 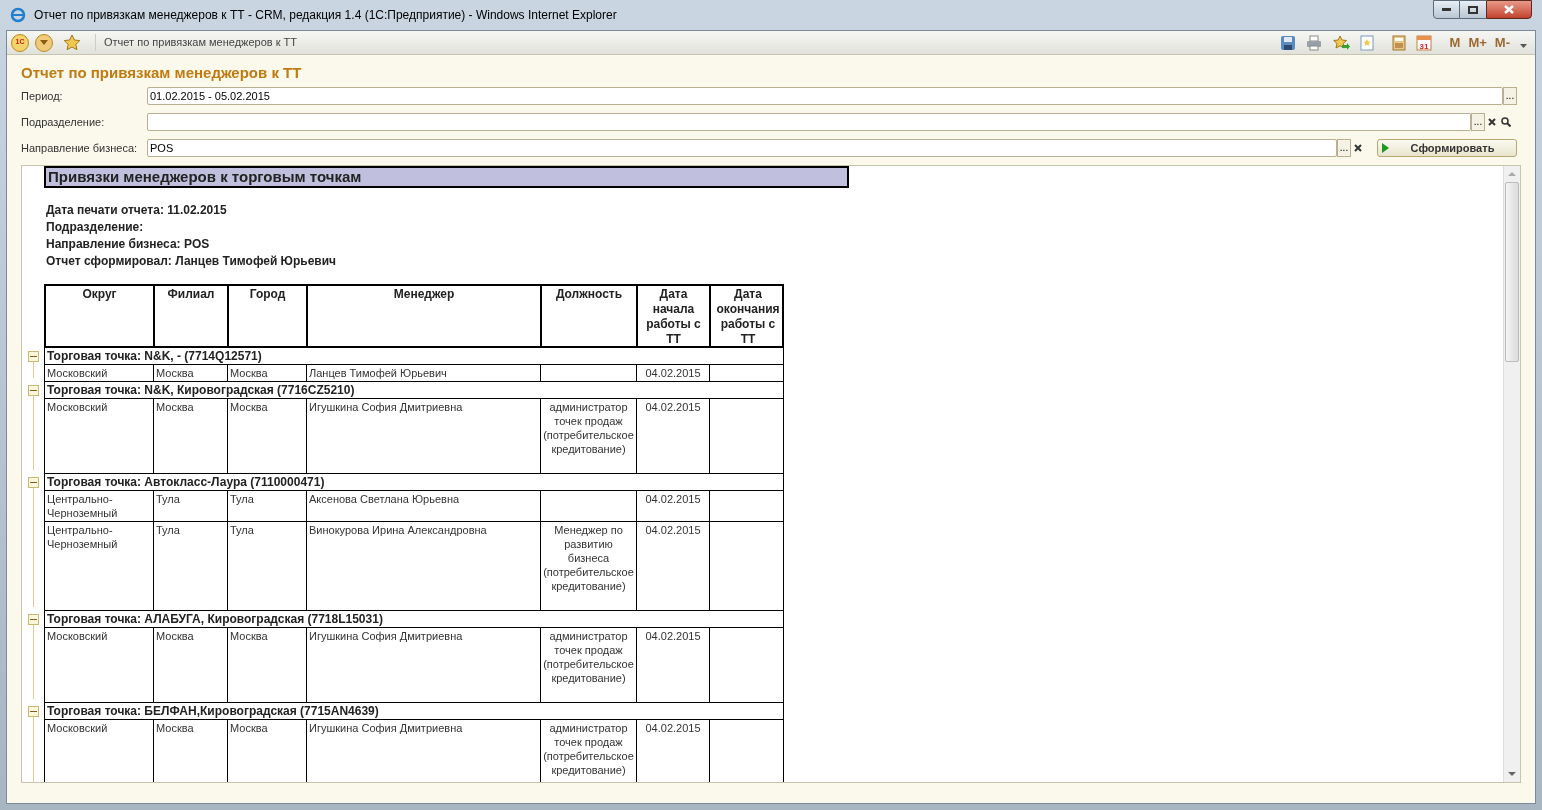 I want to click on column-header: Дата окончания работы с ТТ, so click(x=748, y=316).